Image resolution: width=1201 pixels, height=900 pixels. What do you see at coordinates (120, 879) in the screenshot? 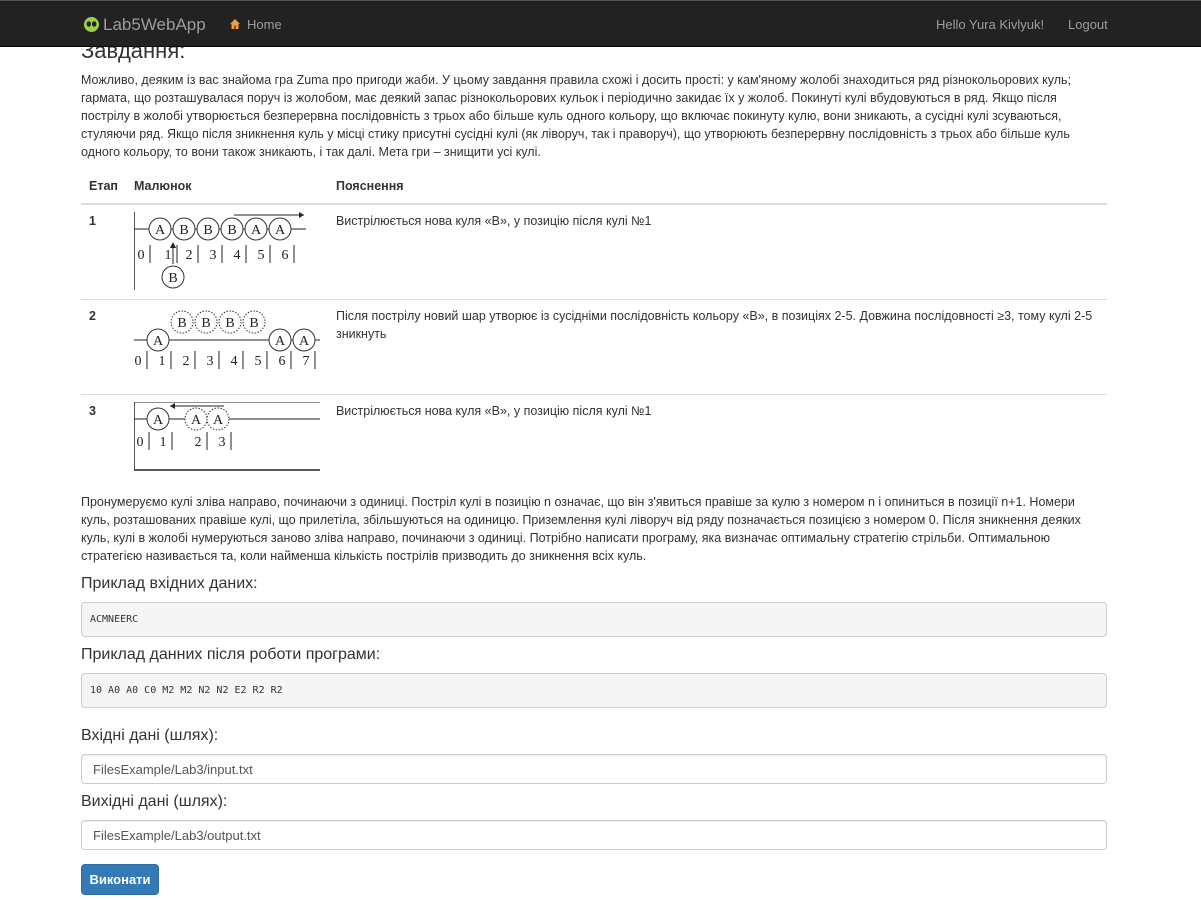
I see `run-button: Виконати` at bounding box center [120, 879].